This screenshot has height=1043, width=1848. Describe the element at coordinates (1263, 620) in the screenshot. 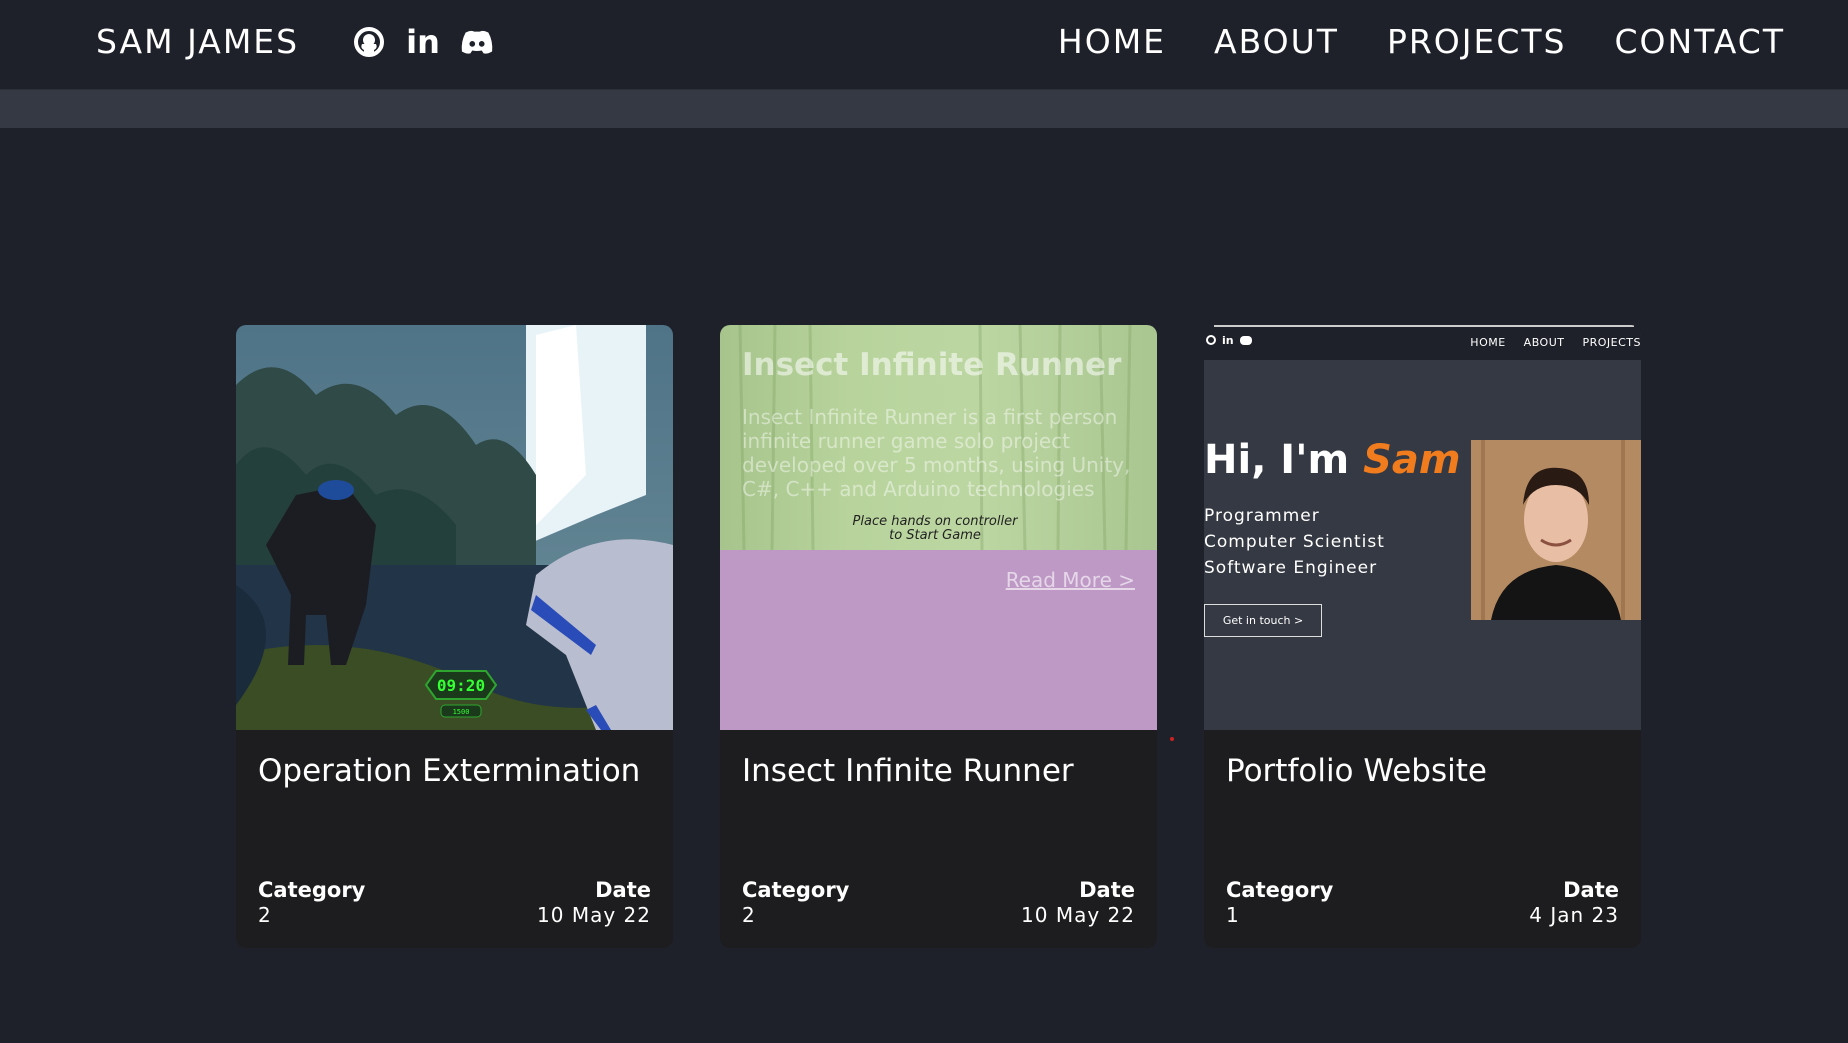

I see `preview-cta-button: Get in touch >` at that location.